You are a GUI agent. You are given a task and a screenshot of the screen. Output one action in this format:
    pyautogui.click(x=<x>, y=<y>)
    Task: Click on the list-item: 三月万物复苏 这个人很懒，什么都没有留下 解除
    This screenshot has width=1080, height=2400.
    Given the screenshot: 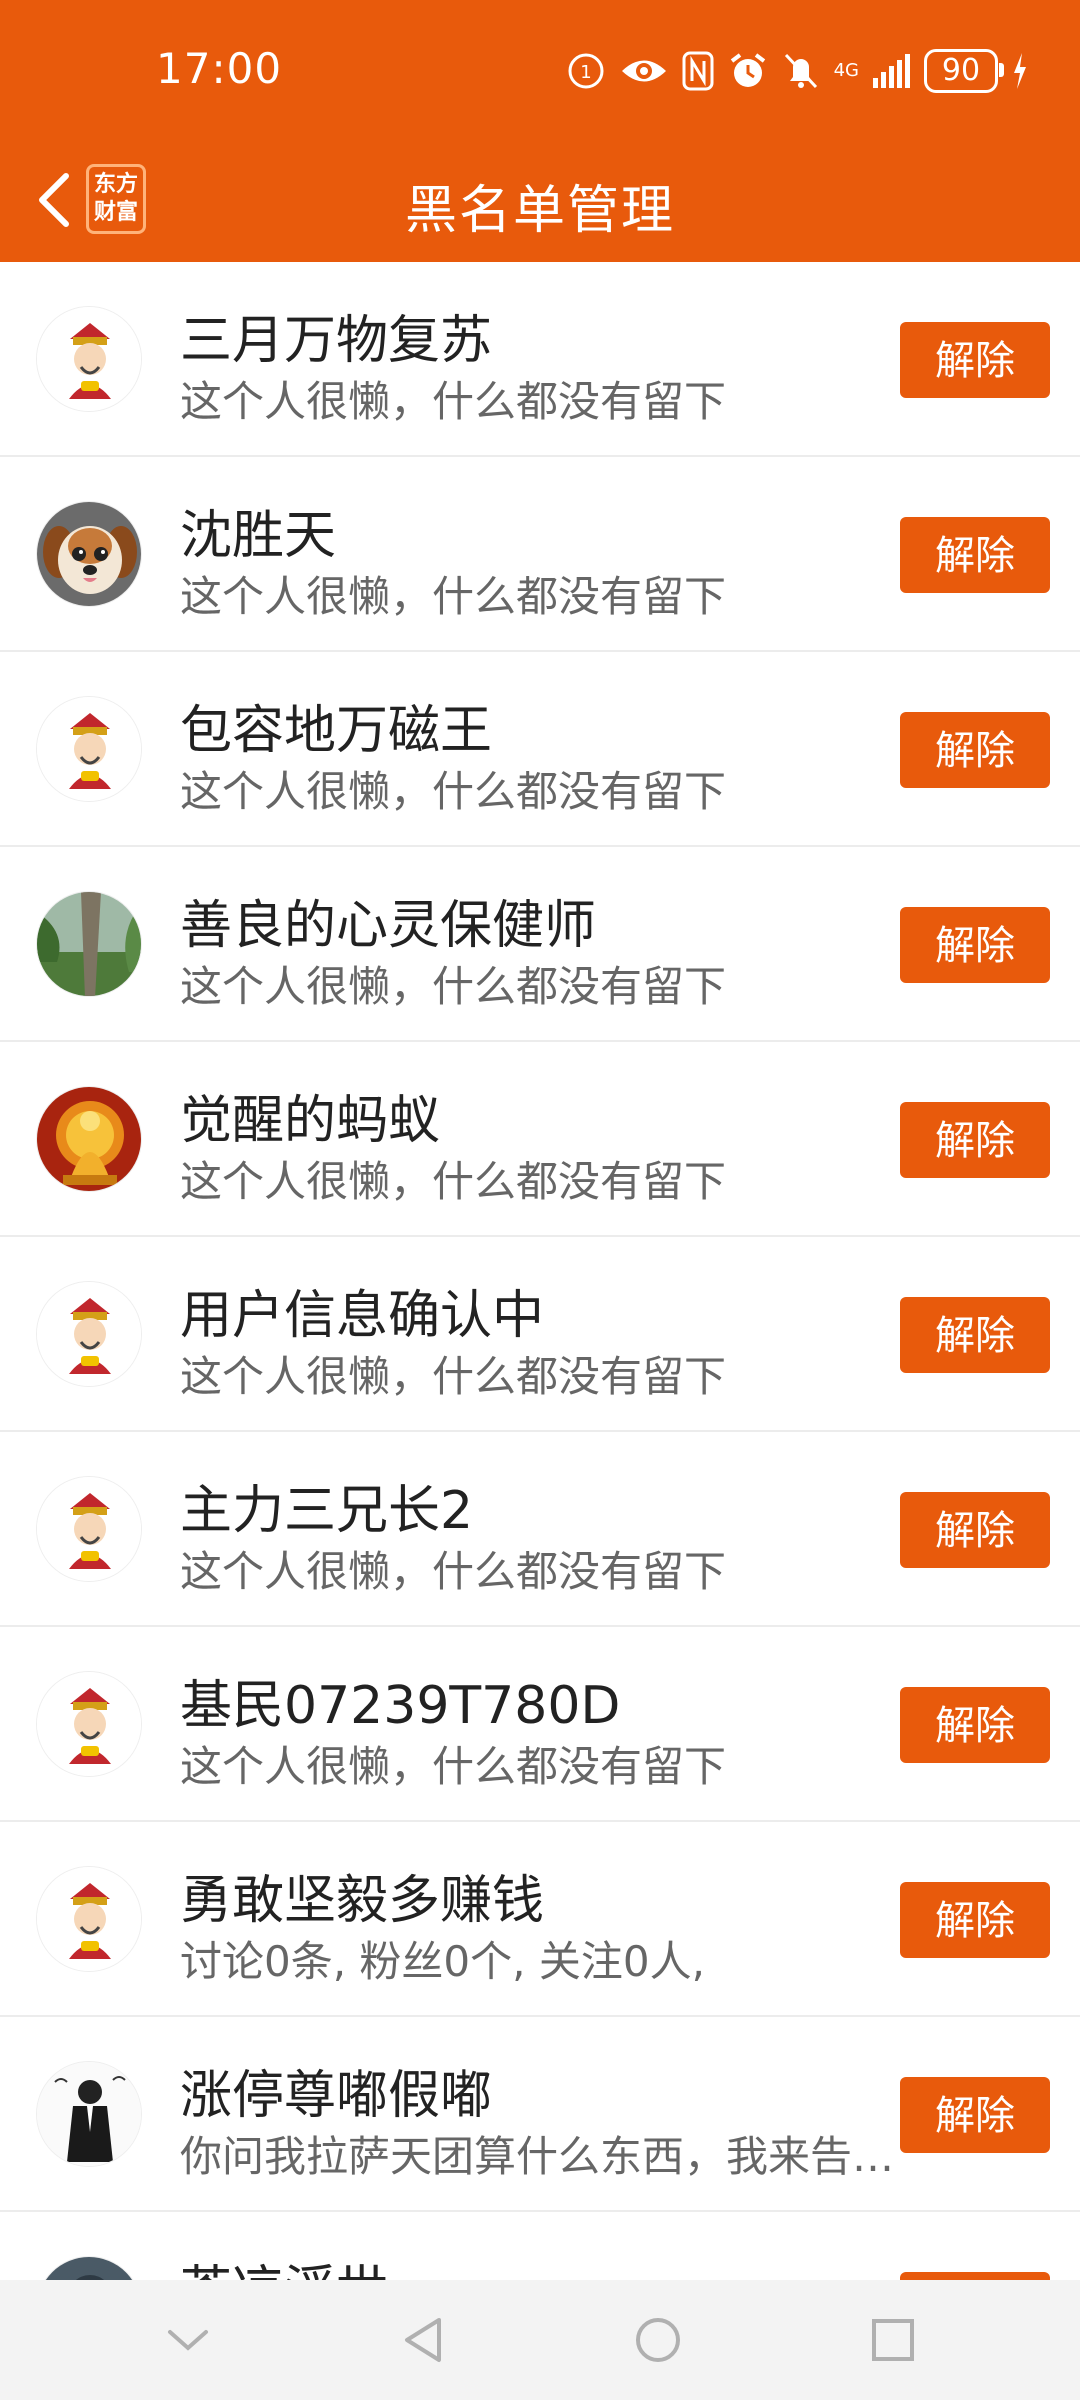 What is the action you would take?
    pyautogui.click(x=540, y=359)
    